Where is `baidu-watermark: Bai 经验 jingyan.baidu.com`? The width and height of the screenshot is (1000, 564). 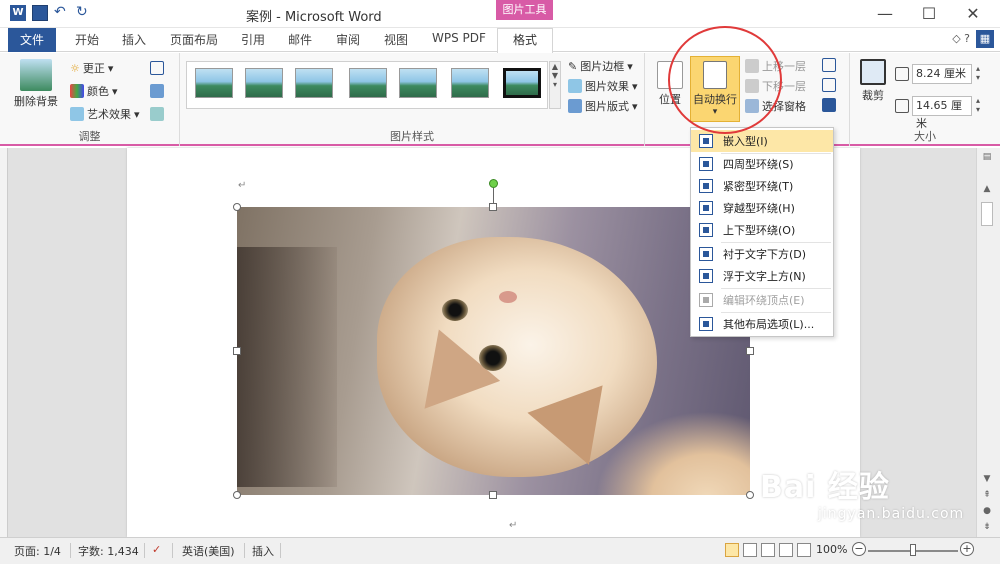
baidu-watermark: Bai 经验 jingyan.baidu.com is located at coordinates (862, 492).